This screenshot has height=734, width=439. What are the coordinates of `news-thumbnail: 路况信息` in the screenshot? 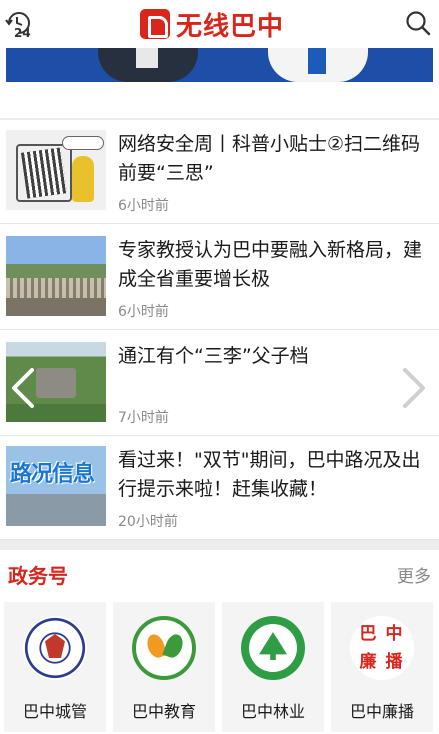 It's located at (56, 486).